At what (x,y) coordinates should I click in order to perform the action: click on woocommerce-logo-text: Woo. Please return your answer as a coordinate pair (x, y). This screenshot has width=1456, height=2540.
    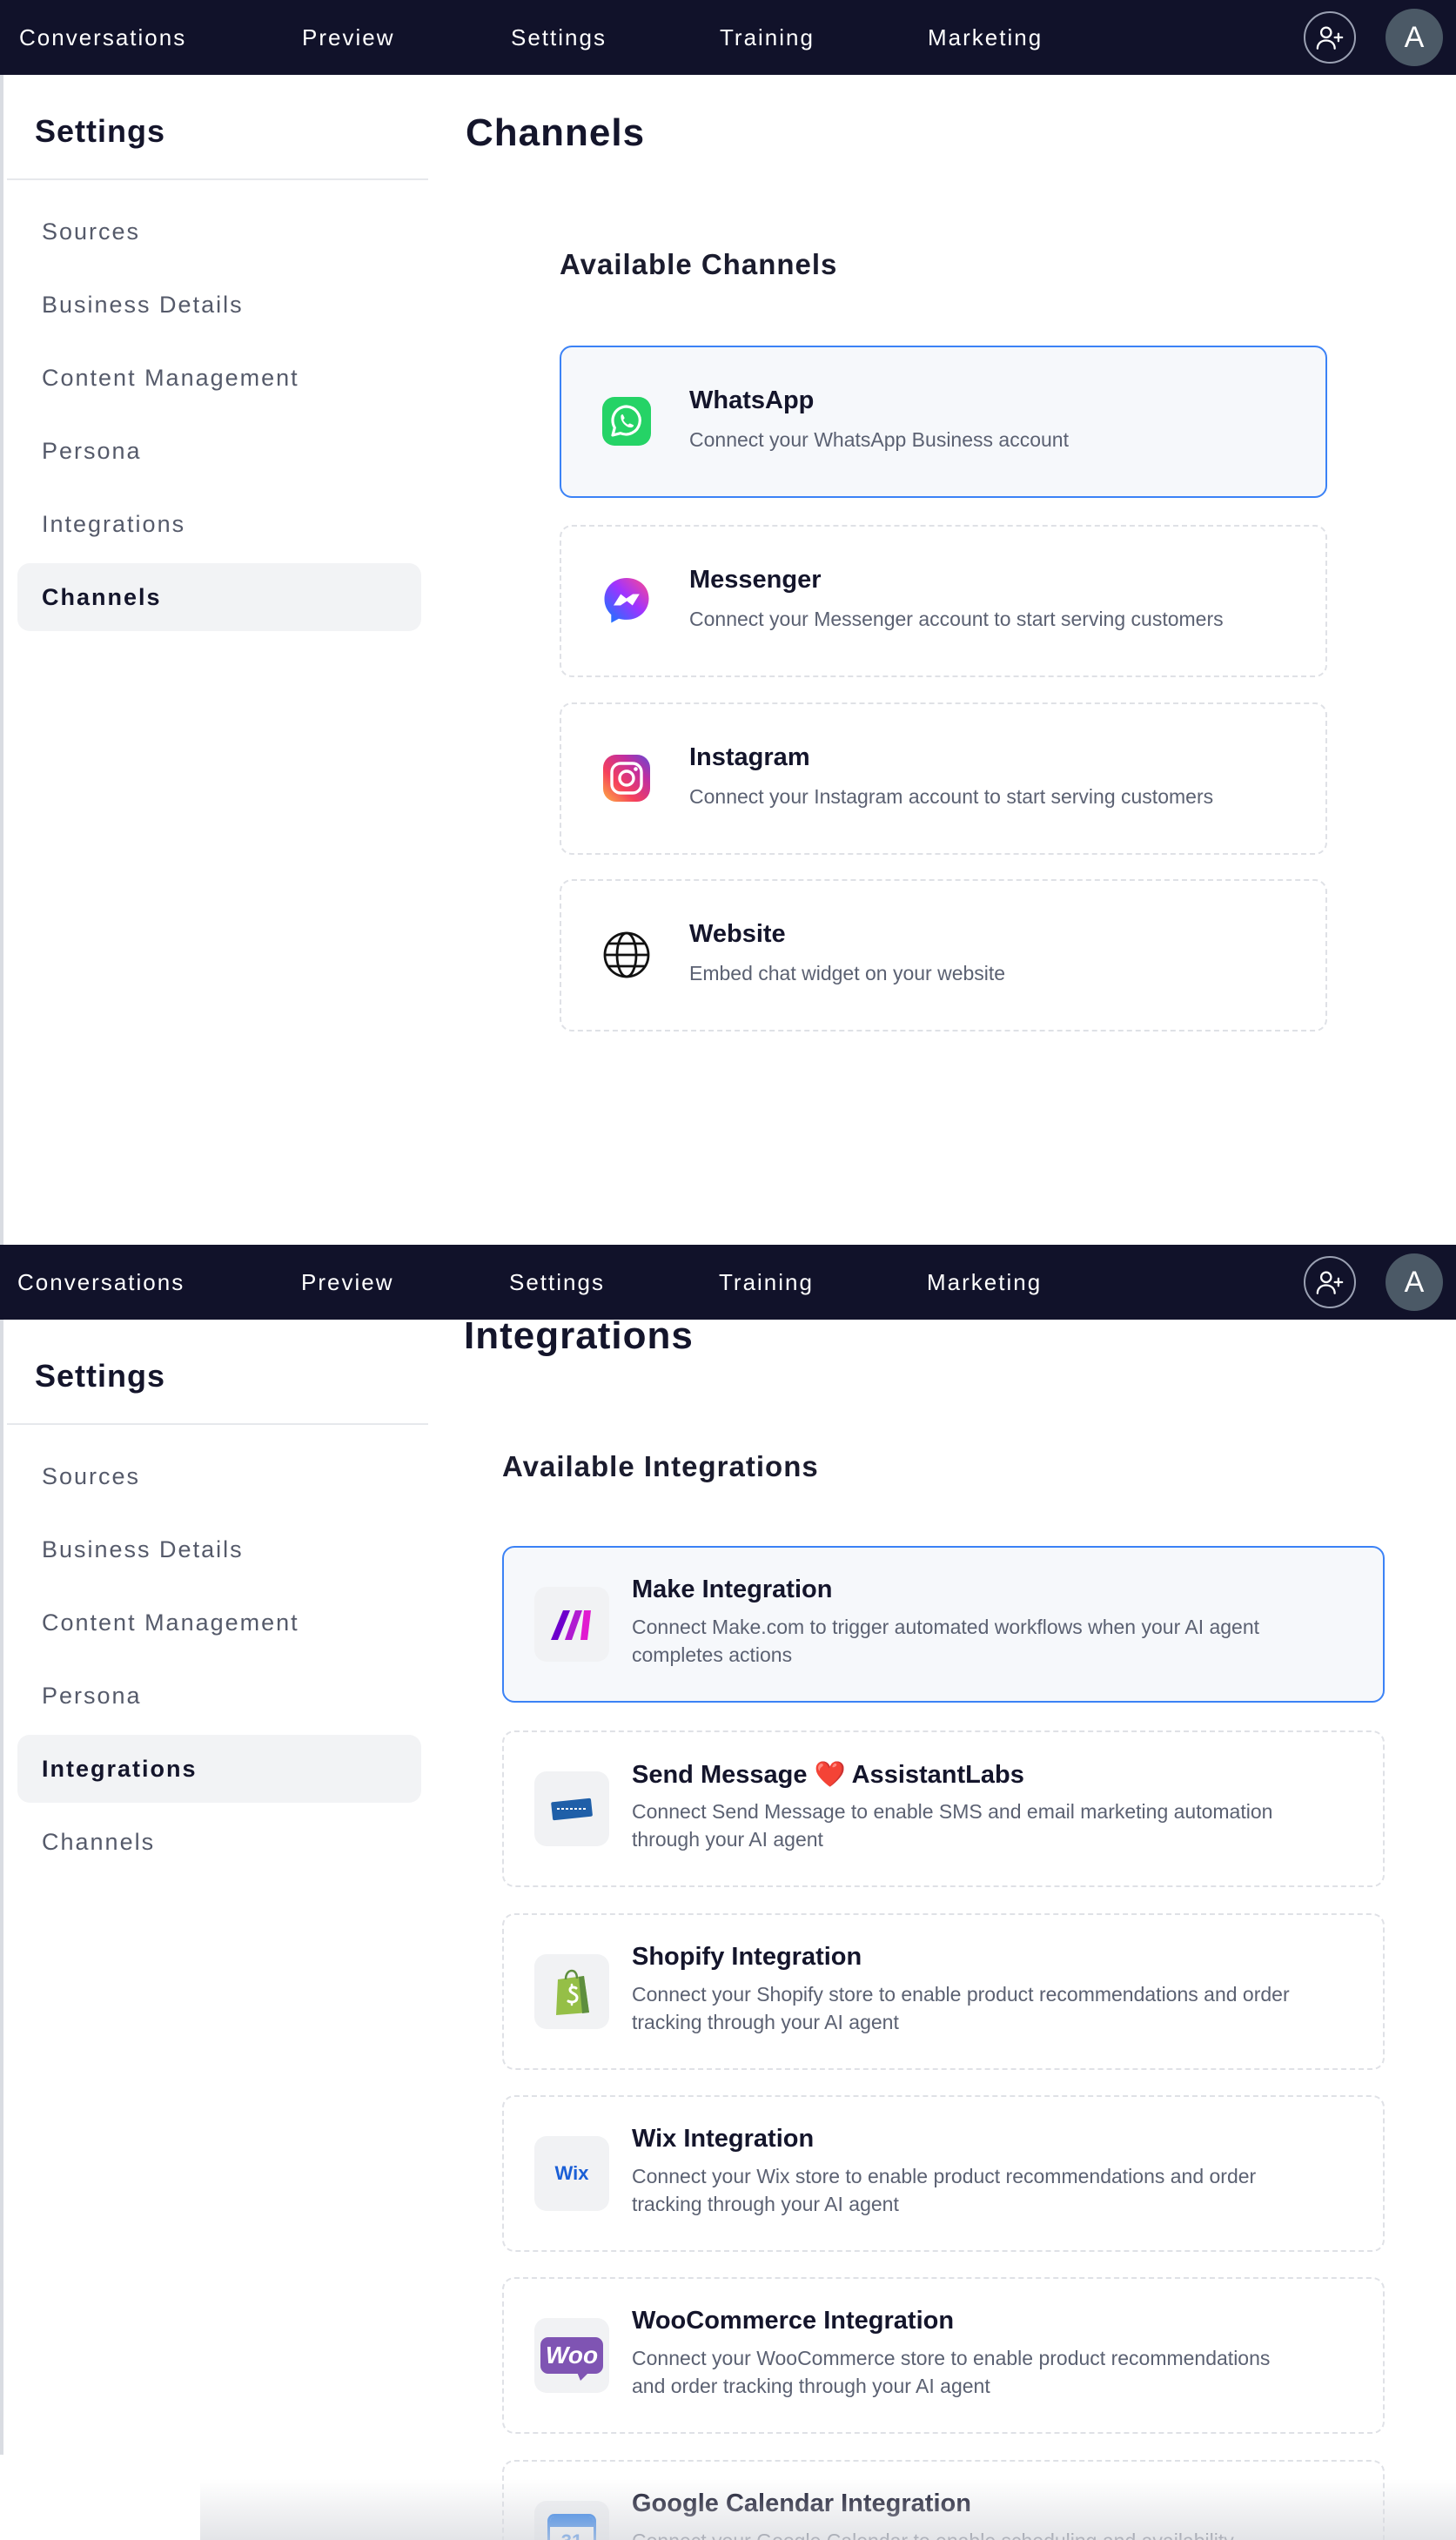
    Looking at the image, I should click on (572, 2355).